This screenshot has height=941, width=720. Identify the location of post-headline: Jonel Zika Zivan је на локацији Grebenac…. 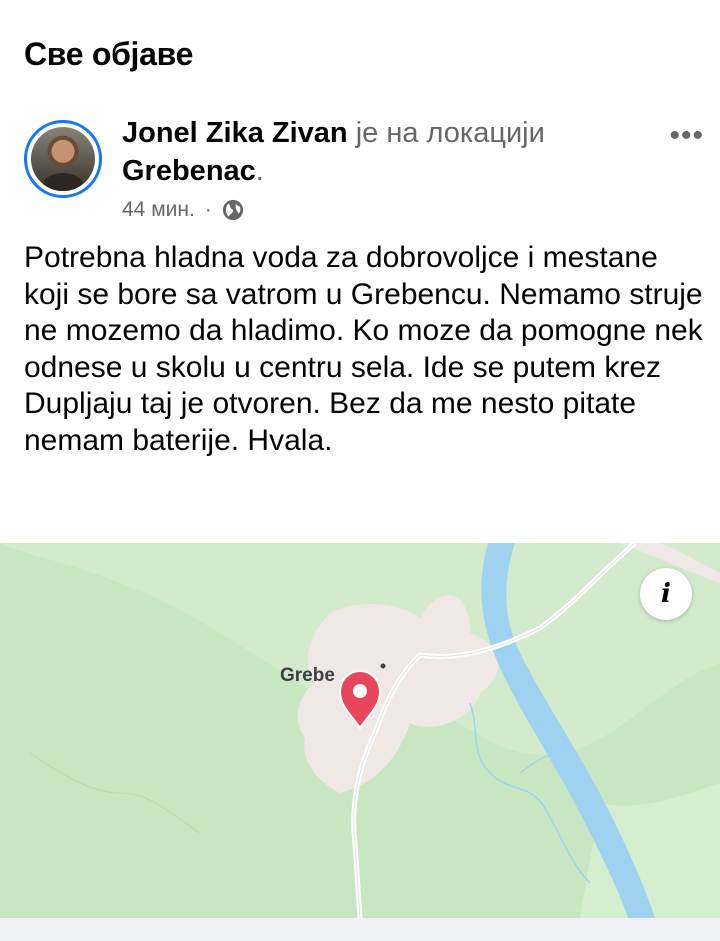
(382, 152).